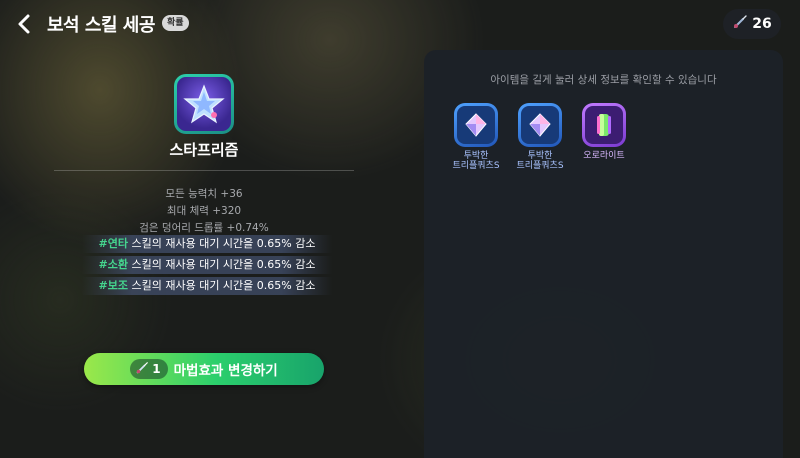  I want to click on currency-count: 26, so click(762, 24).